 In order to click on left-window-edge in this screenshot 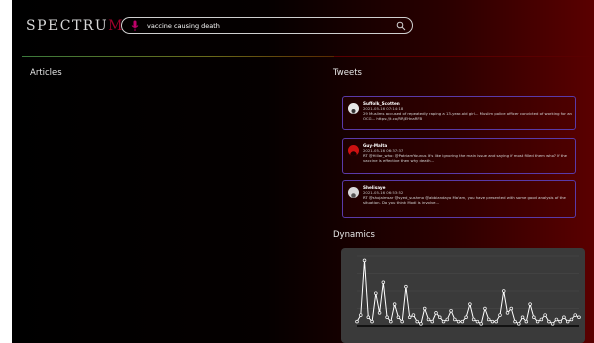, I will do `click(6, 171)`.